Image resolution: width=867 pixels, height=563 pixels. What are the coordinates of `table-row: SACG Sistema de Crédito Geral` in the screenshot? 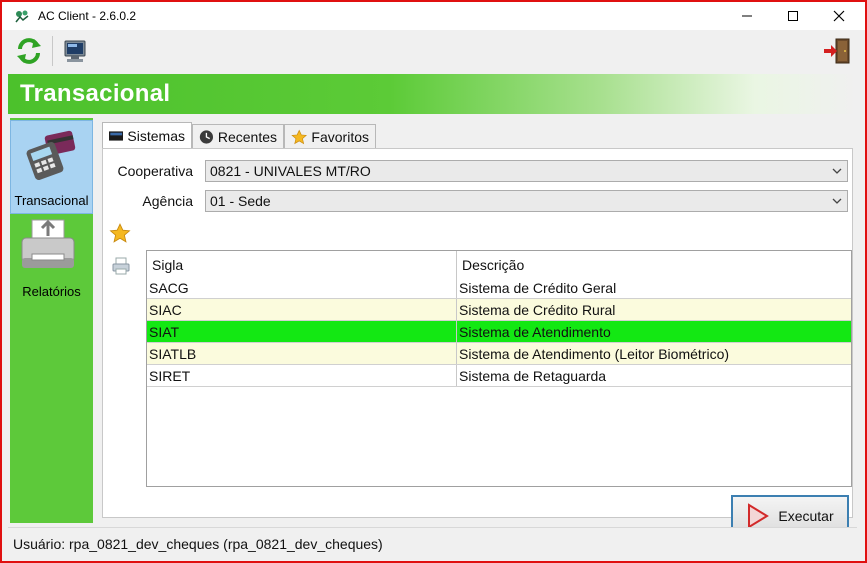 It's located at (499, 288).